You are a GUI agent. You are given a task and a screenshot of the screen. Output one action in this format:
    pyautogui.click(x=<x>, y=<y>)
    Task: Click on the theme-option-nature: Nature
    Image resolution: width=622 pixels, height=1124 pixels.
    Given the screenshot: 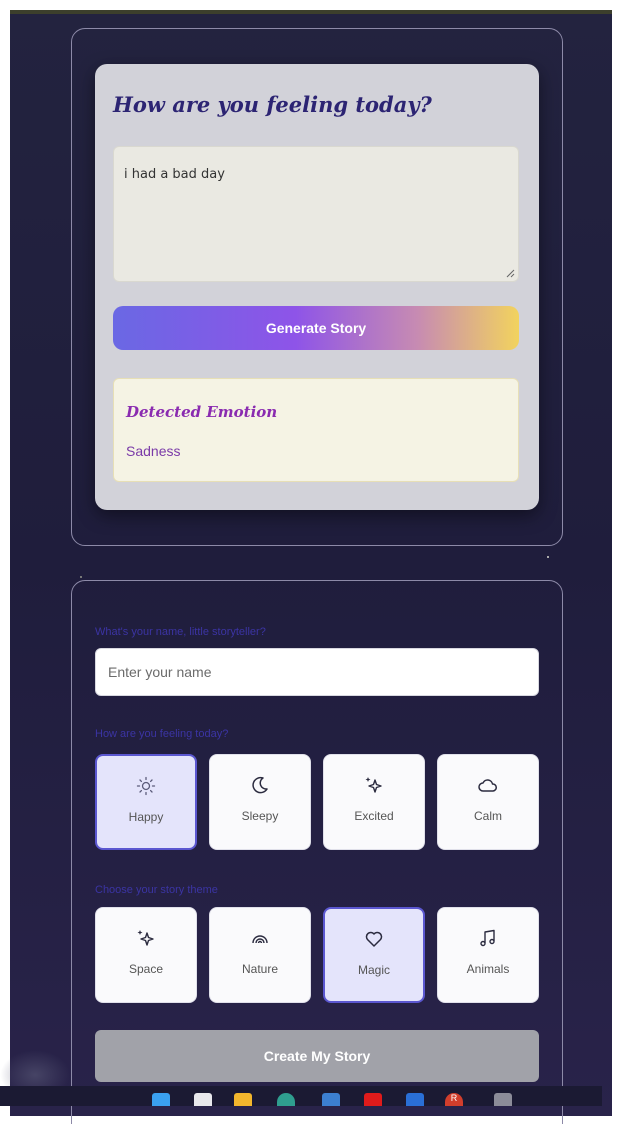 What is the action you would take?
    pyautogui.click(x=260, y=955)
    